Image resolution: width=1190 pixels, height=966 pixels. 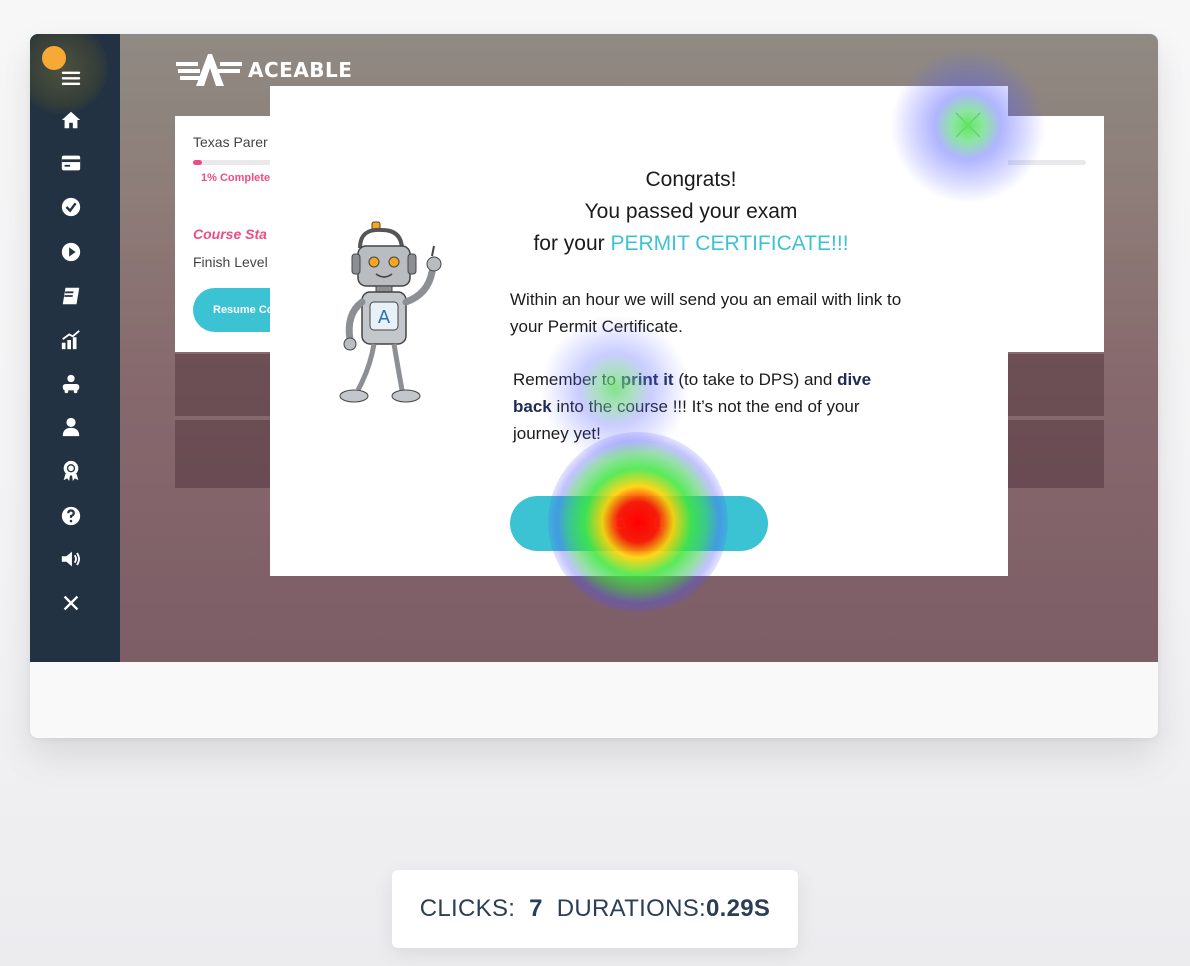 What do you see at coordinates (209, 70) in the screenshot?
I see `aceable-logo-icon` at bounding box center [209, 70].